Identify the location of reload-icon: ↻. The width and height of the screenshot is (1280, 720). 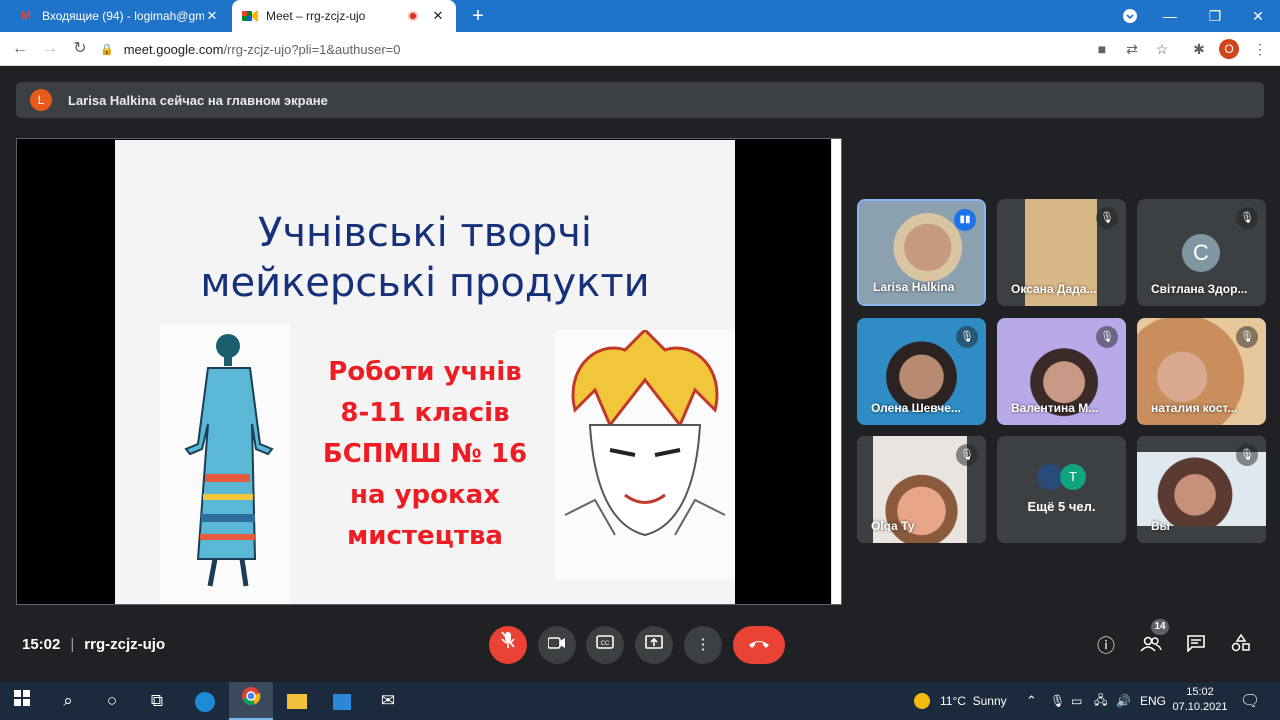
(80, 49).